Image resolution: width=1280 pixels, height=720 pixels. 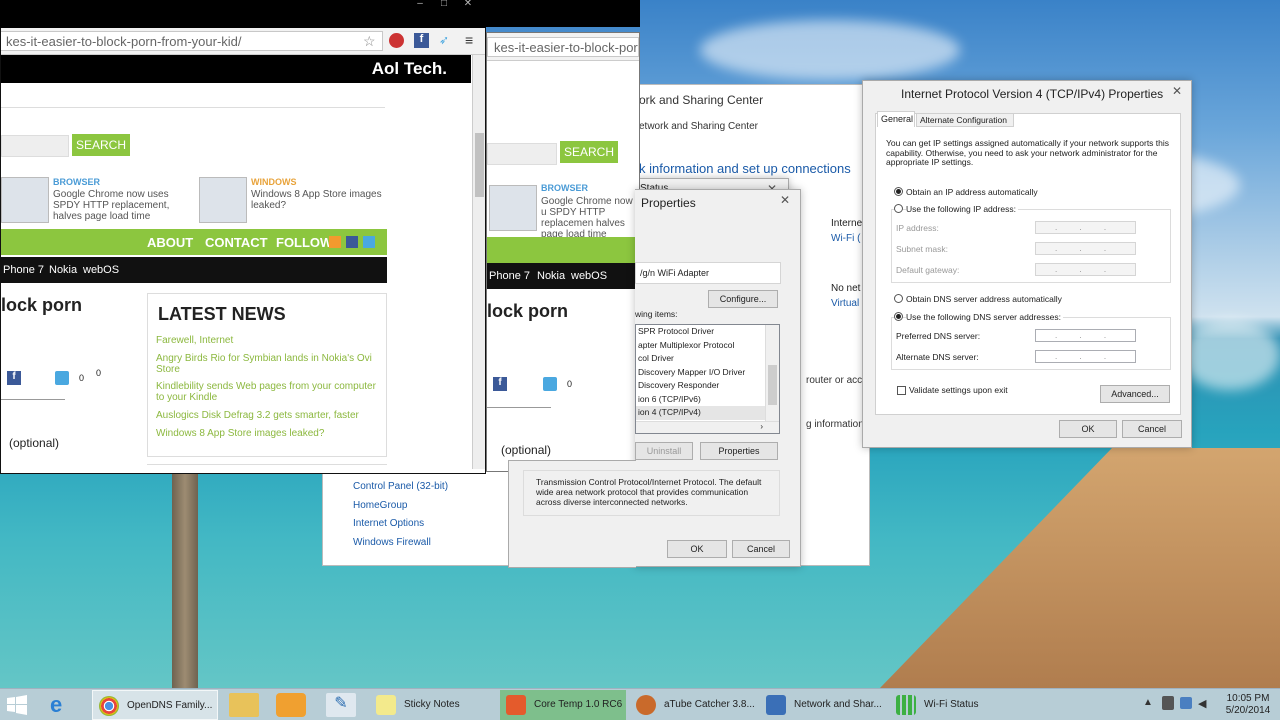 What do you see at coordinates (901, 390) in the screenshot?
I see `validate-checkbox` at bounding box center [901, 390].